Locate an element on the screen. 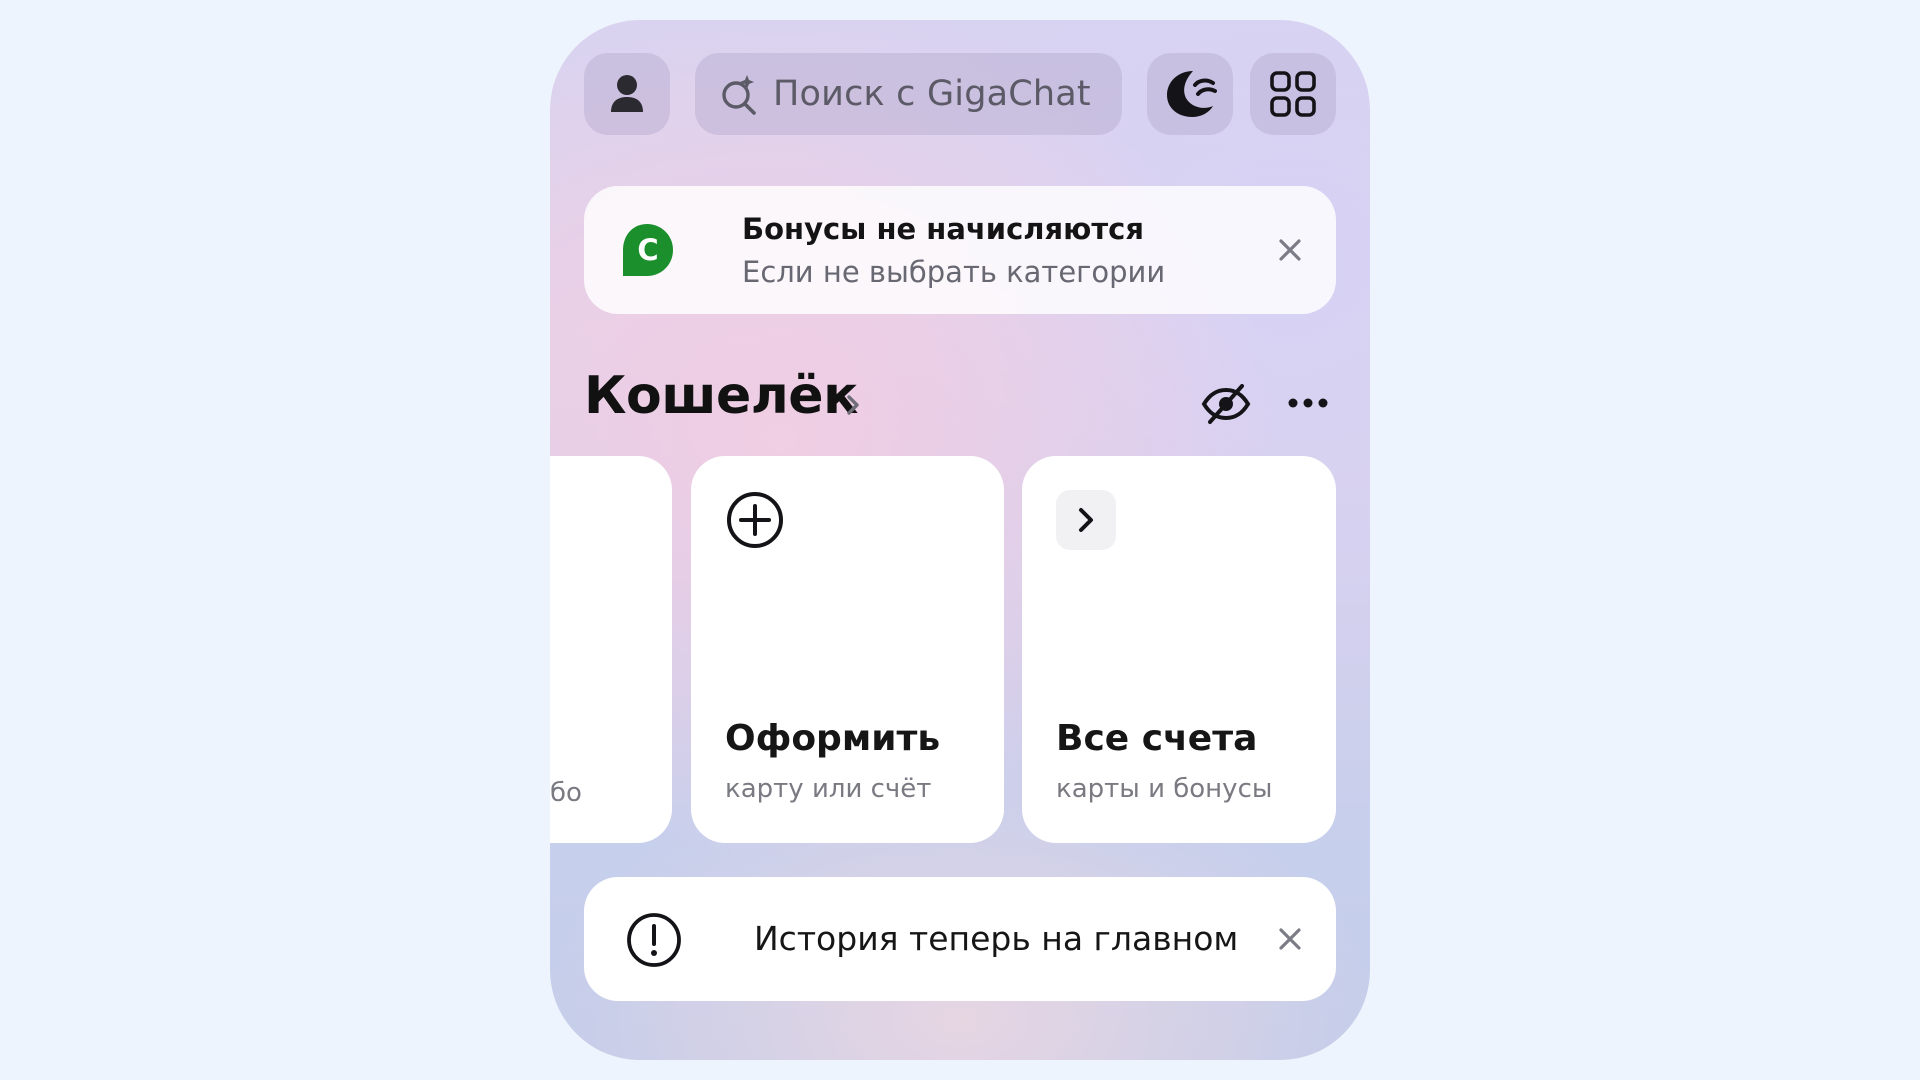 This screenshot has width=1920, height=1080. wallet-card-all-accounts: Все счета карты и бонусы is located at coordinates (1179, 649).